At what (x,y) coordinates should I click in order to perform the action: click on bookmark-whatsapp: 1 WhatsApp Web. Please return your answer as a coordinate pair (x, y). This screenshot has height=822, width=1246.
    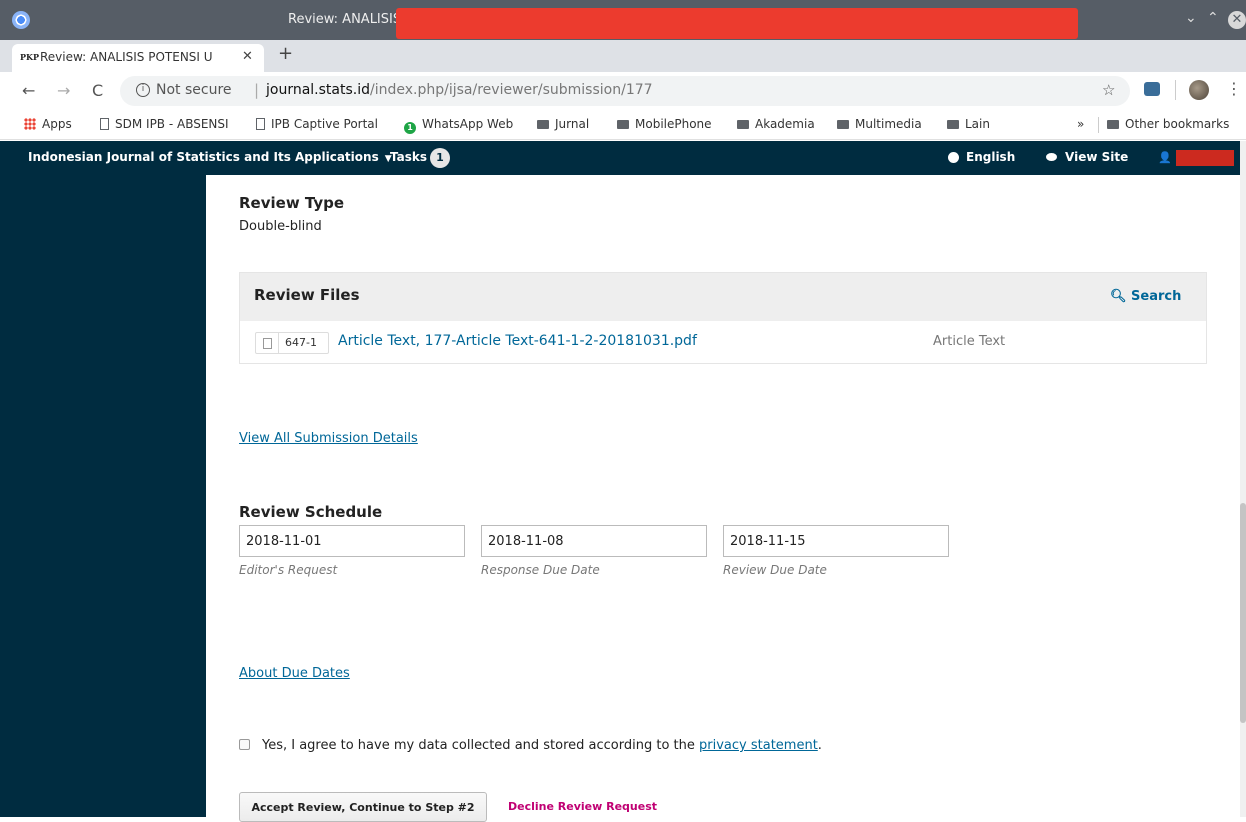
    Looking at the image, I should click on (458, 125).